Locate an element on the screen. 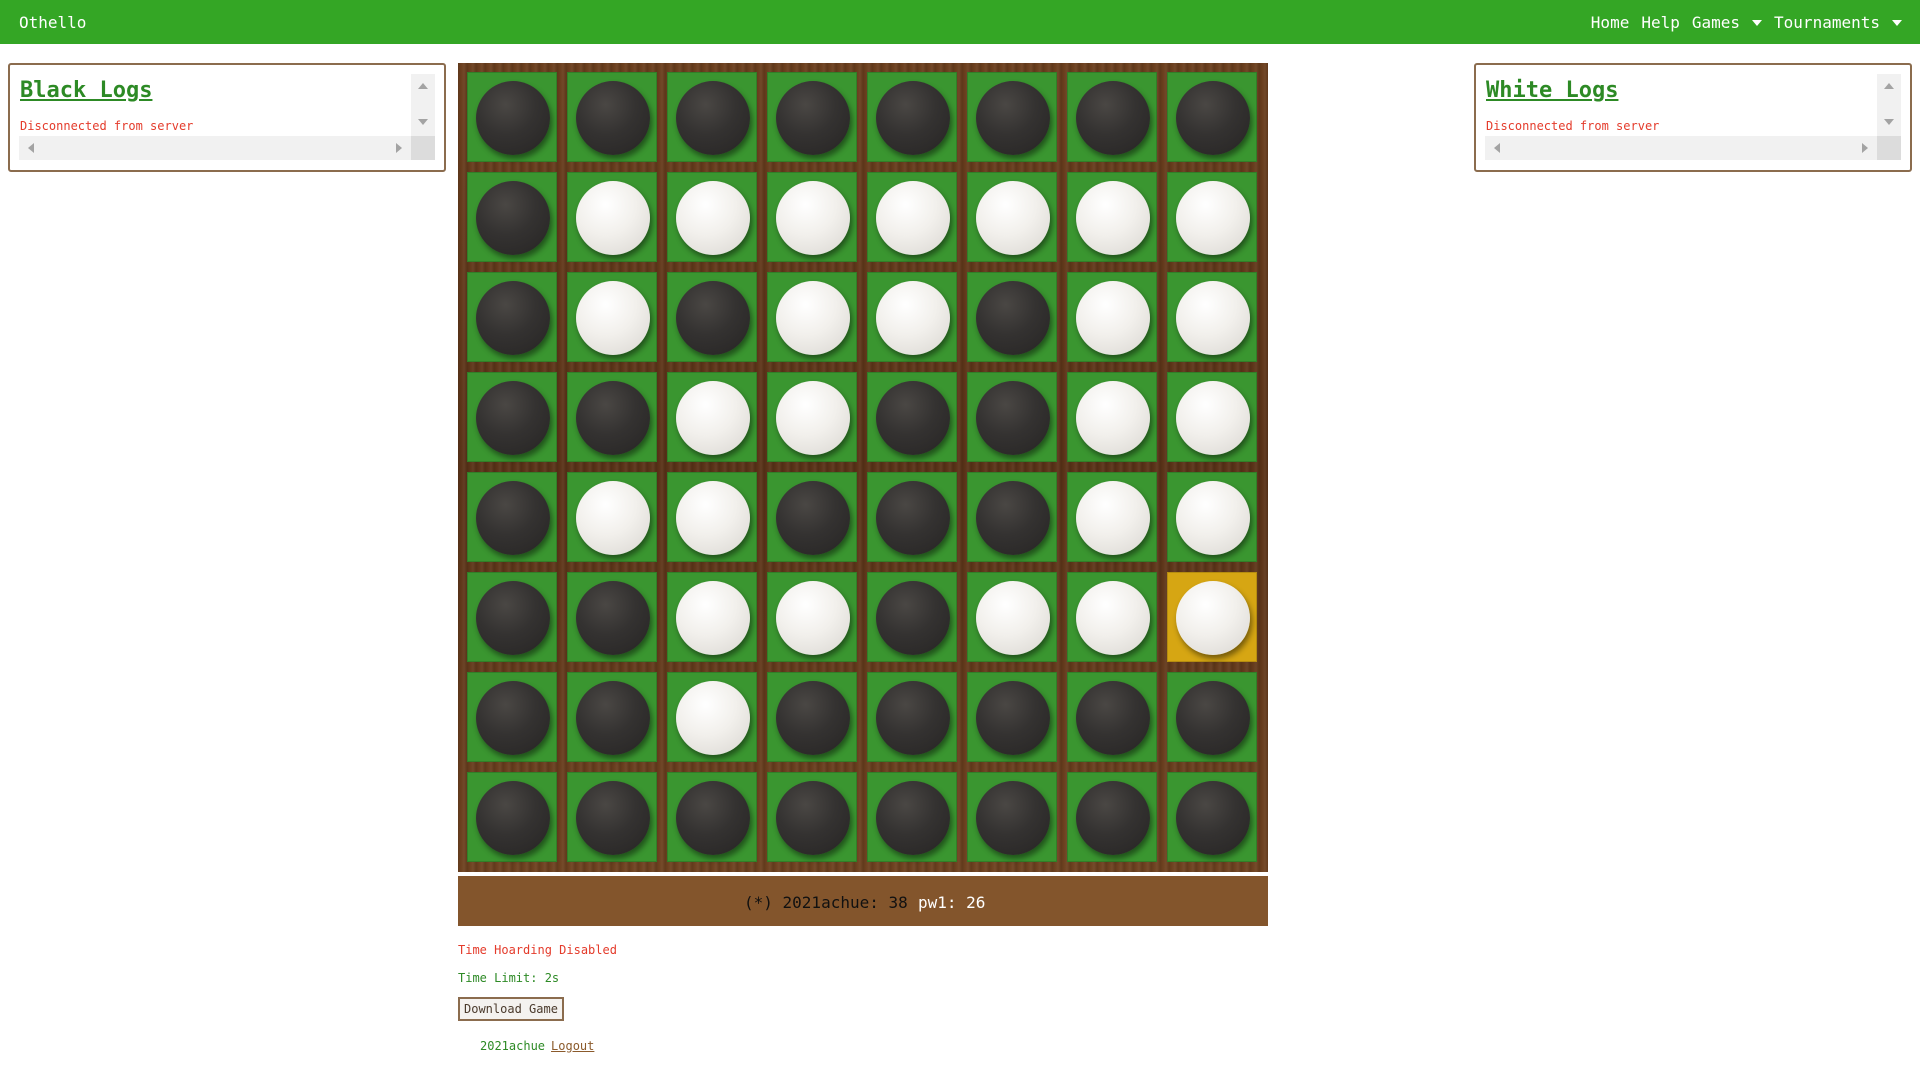 This screenshot has width=1920, height=1080. brand-link: Othello is located at coordinates (52, 22).